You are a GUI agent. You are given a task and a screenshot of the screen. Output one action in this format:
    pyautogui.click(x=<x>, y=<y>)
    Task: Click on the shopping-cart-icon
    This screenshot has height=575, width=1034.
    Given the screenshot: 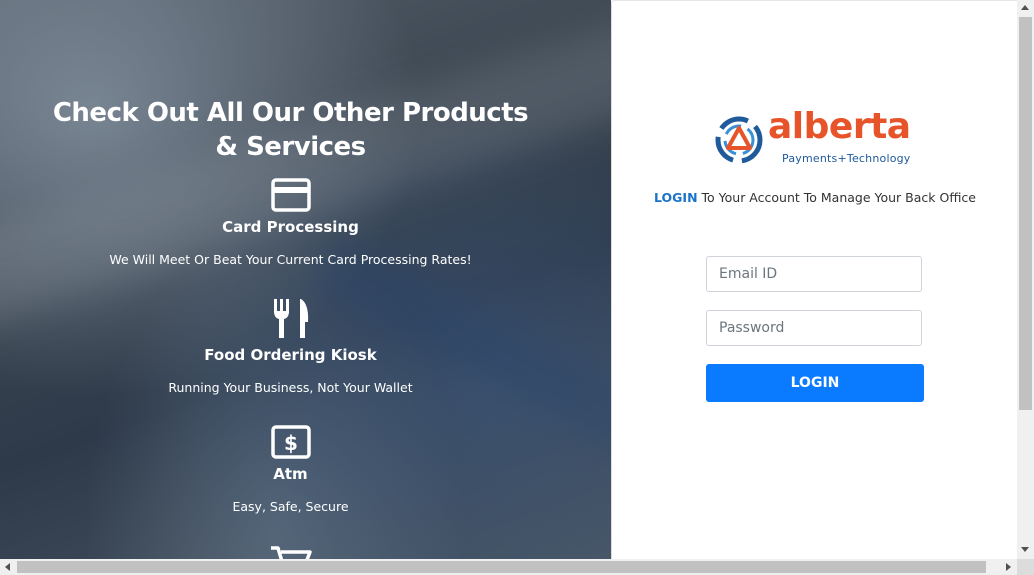 What is the action you would take?
    pyautogui.click(x=291, y=552)
    